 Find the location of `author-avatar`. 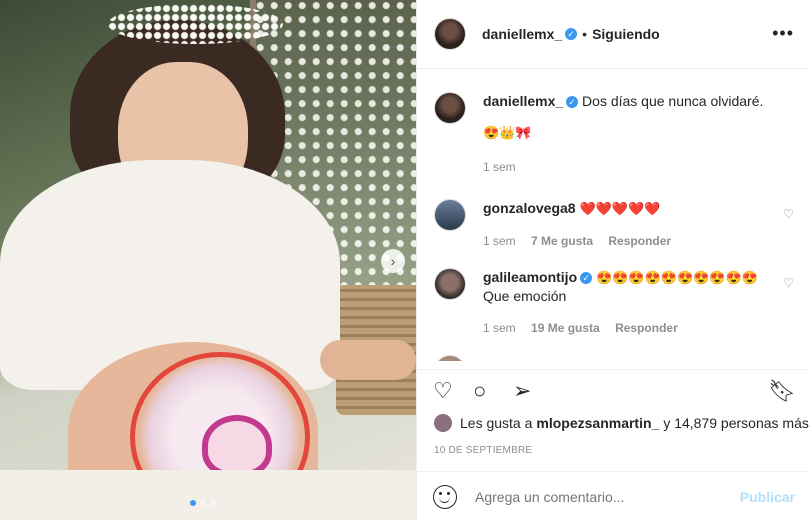

author-avatar is located at coordinates (450, 34).